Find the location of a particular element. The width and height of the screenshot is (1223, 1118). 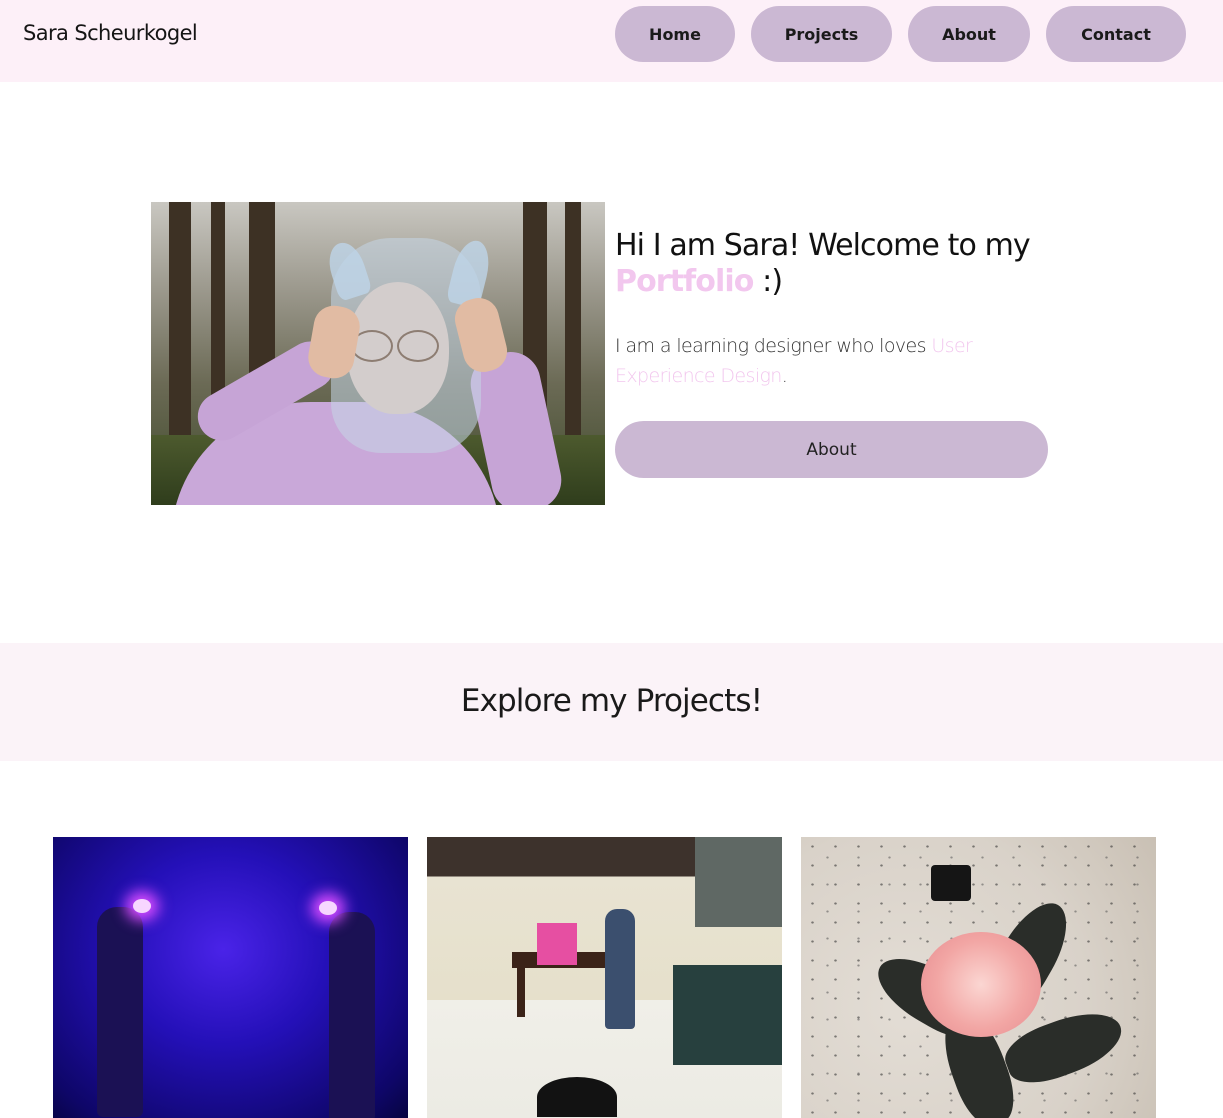

nav-home-button: Home is located at coordinates (675, 34).